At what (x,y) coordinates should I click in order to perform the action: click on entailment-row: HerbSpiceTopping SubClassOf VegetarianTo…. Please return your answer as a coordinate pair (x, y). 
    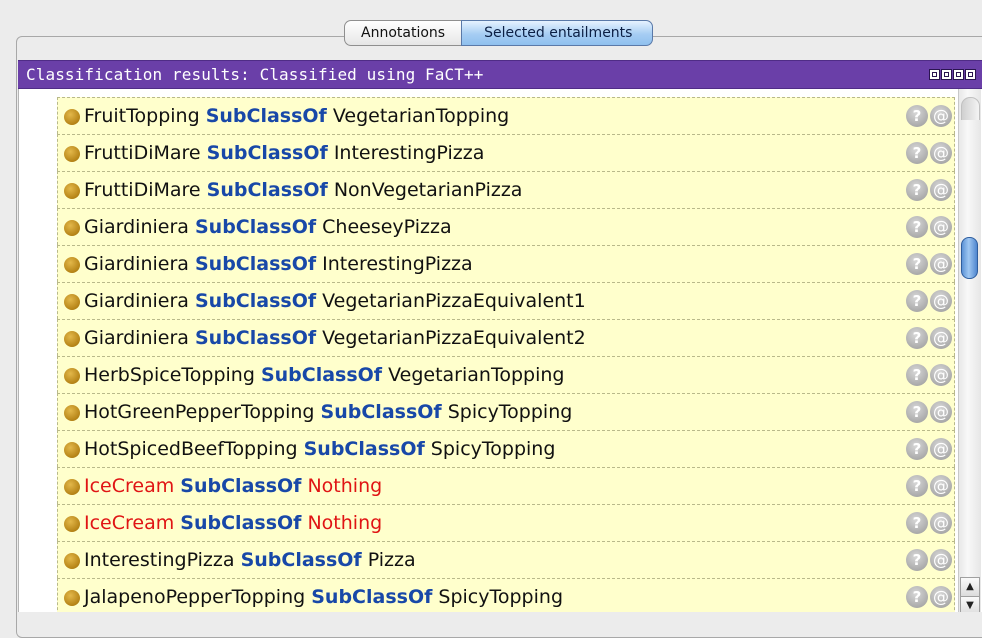
    Looking at the image, I should click on (506, 374).